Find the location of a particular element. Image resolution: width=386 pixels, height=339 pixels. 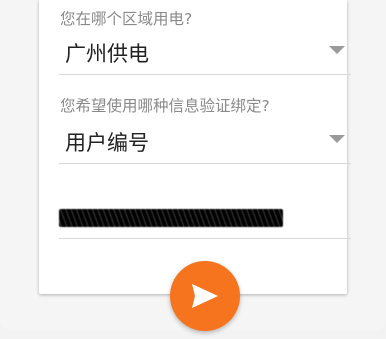

account-number-input is located at coordinates (205, 219).